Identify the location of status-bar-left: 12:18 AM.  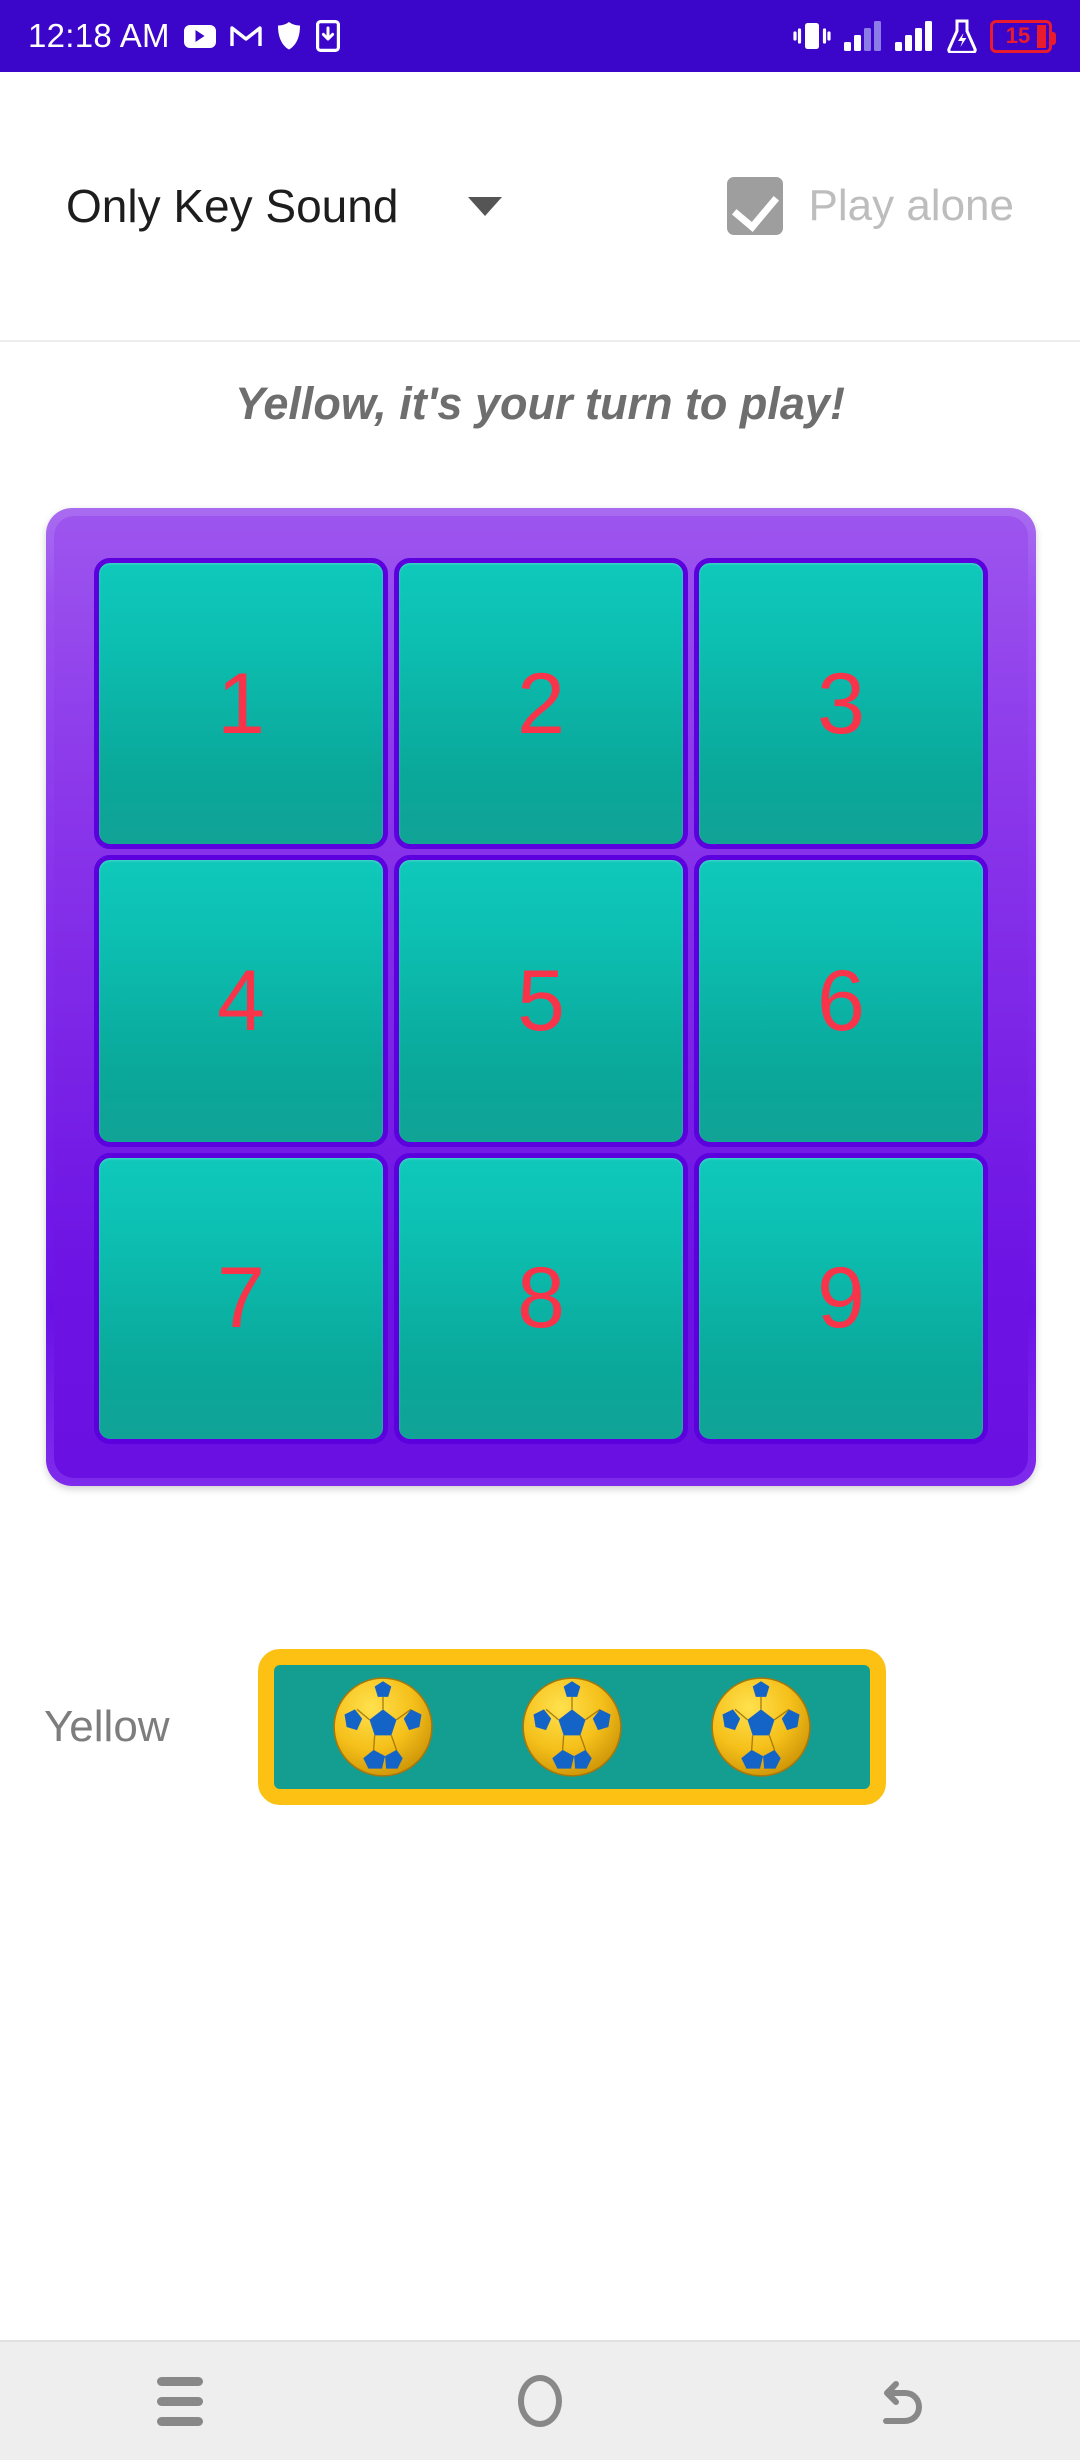
(184, 36).